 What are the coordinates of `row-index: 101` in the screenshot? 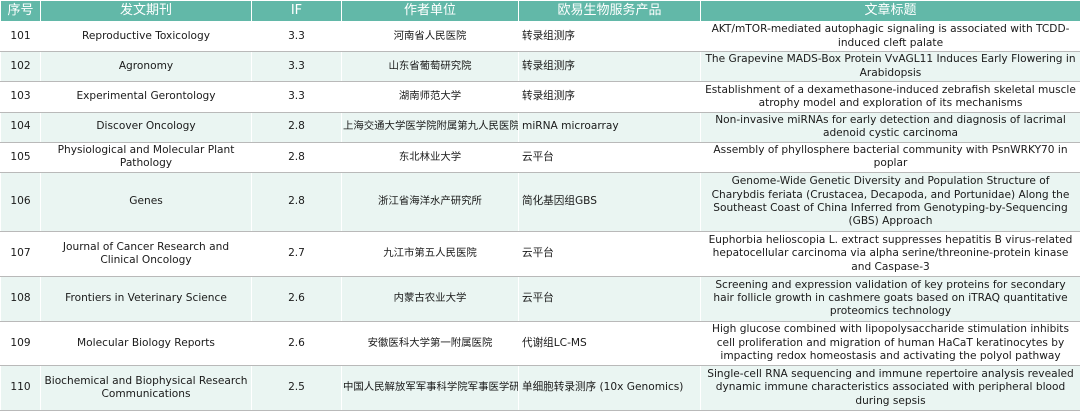 It's located at (20, 36).